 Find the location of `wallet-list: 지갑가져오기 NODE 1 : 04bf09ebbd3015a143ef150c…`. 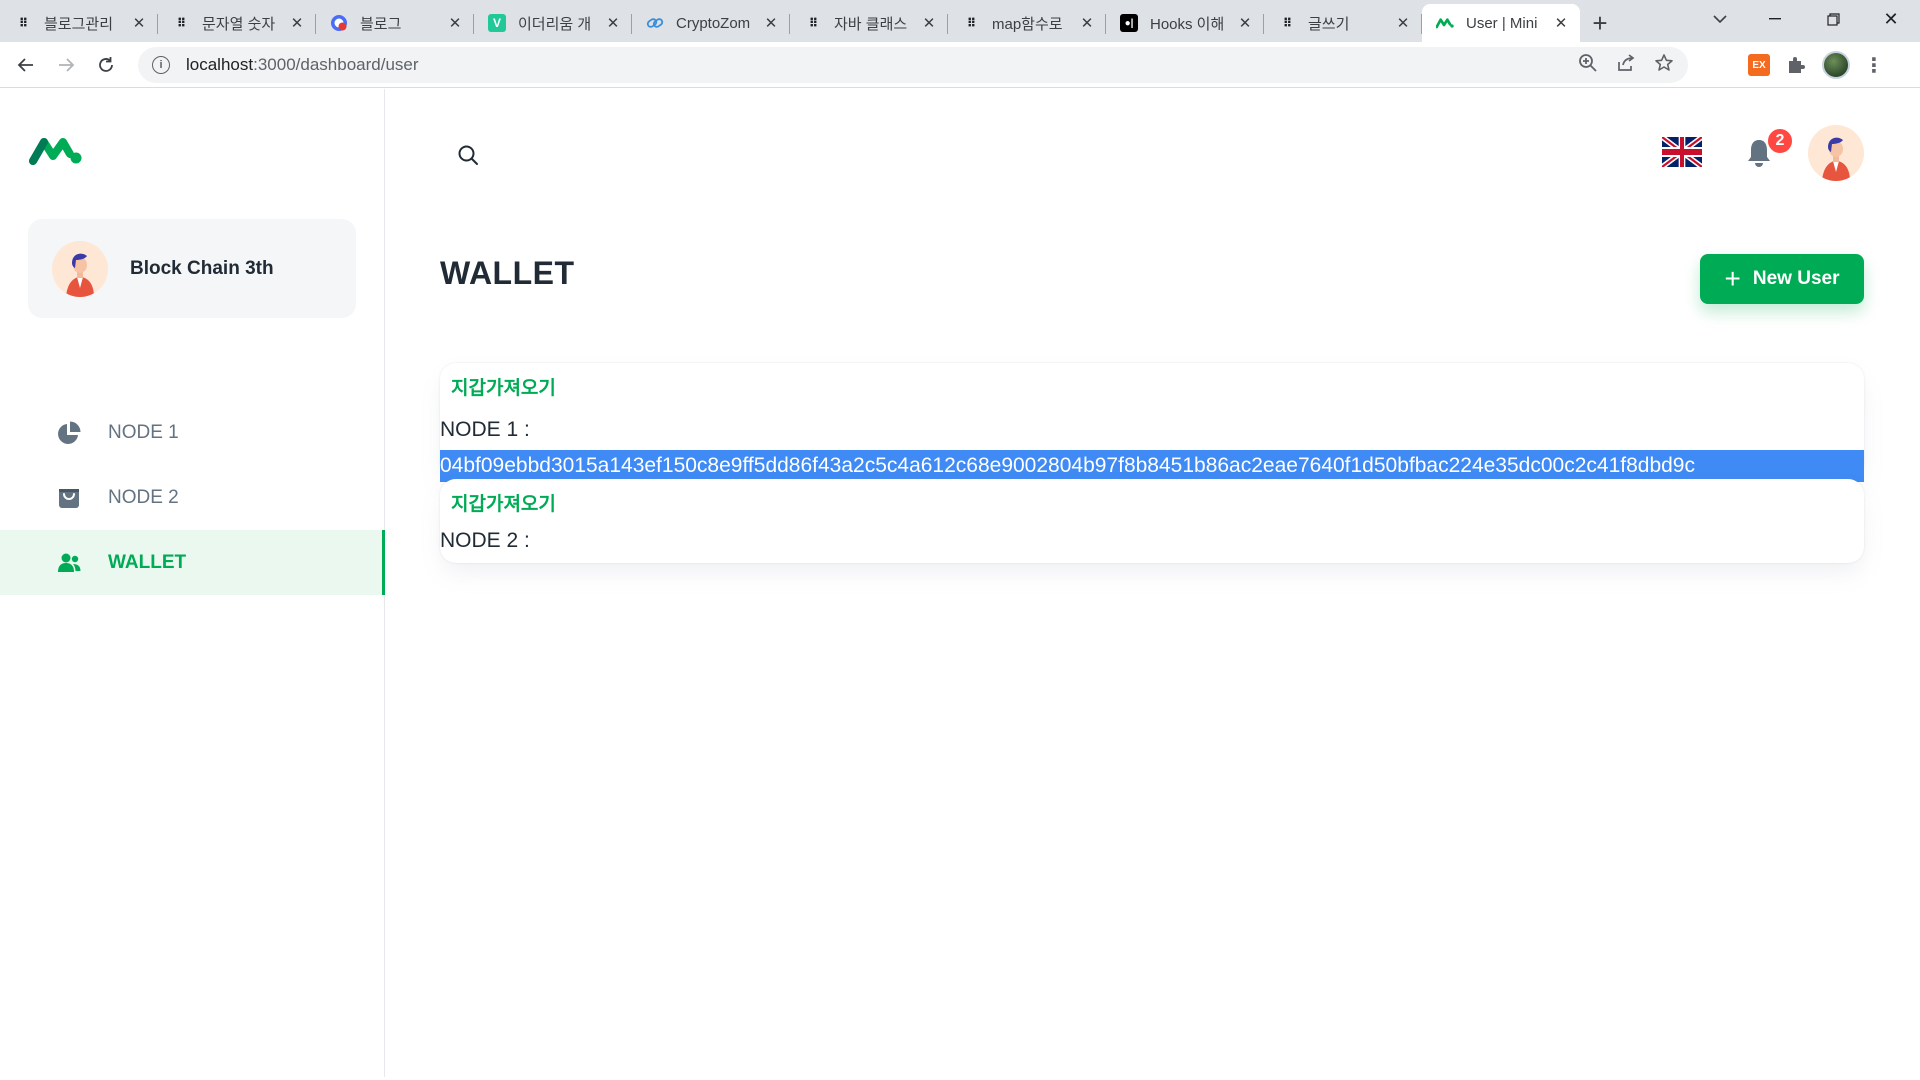

wallet-list: 지갑가져오기 NODE 1 : 04bf09ebbd3015a143ef150c… is located at coordinates (1152, 463).